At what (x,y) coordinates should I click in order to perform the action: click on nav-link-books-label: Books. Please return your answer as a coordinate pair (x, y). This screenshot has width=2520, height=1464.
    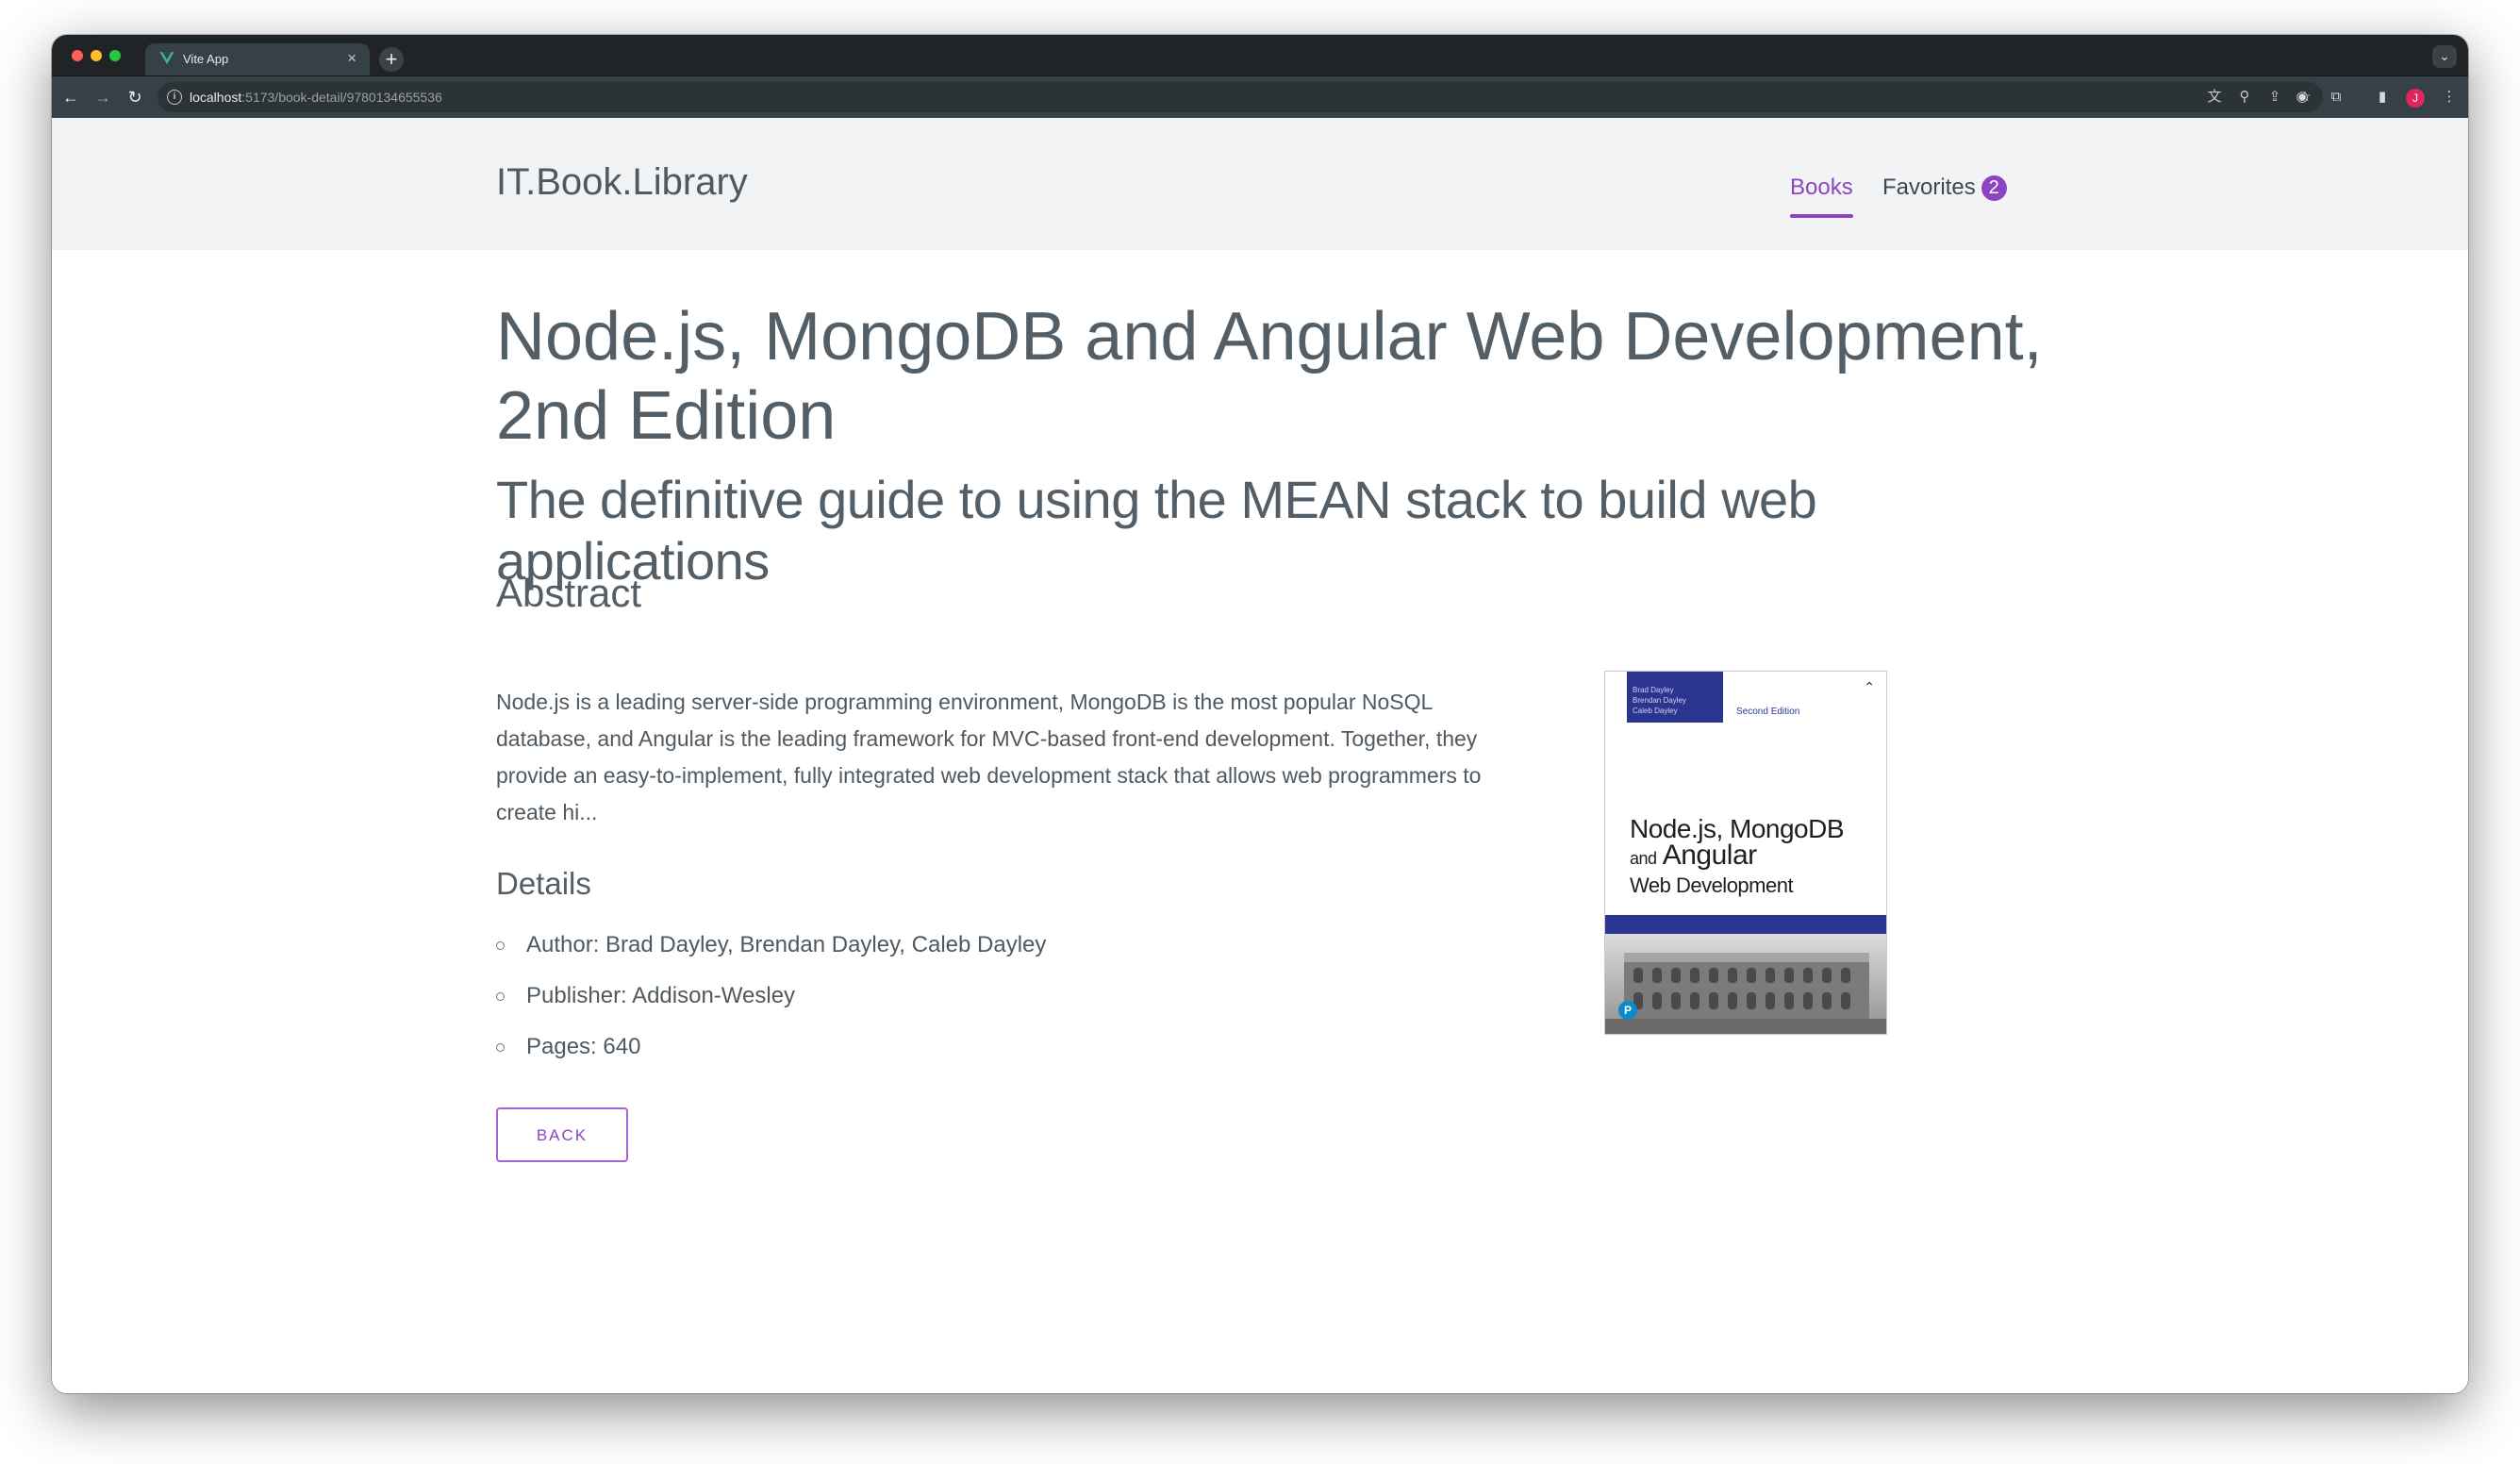
    Looking at the image, I should click on (1822, 187).